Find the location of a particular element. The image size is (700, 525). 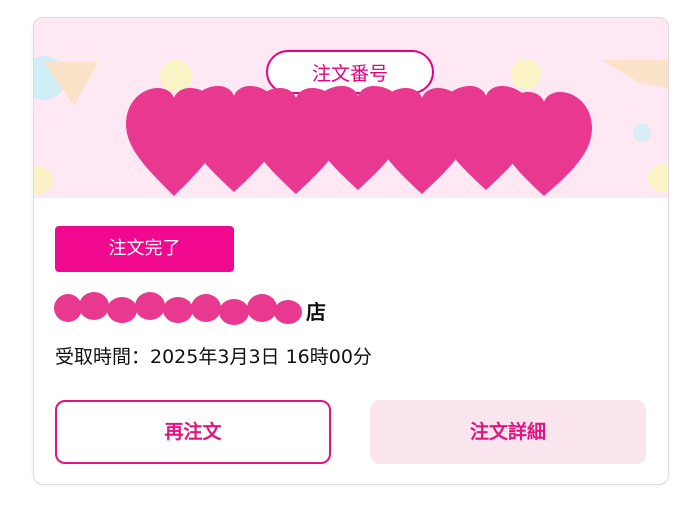

pickup-time: 受取時間：2025年3月3日 16時00分 is located at coordinates (213, 357).